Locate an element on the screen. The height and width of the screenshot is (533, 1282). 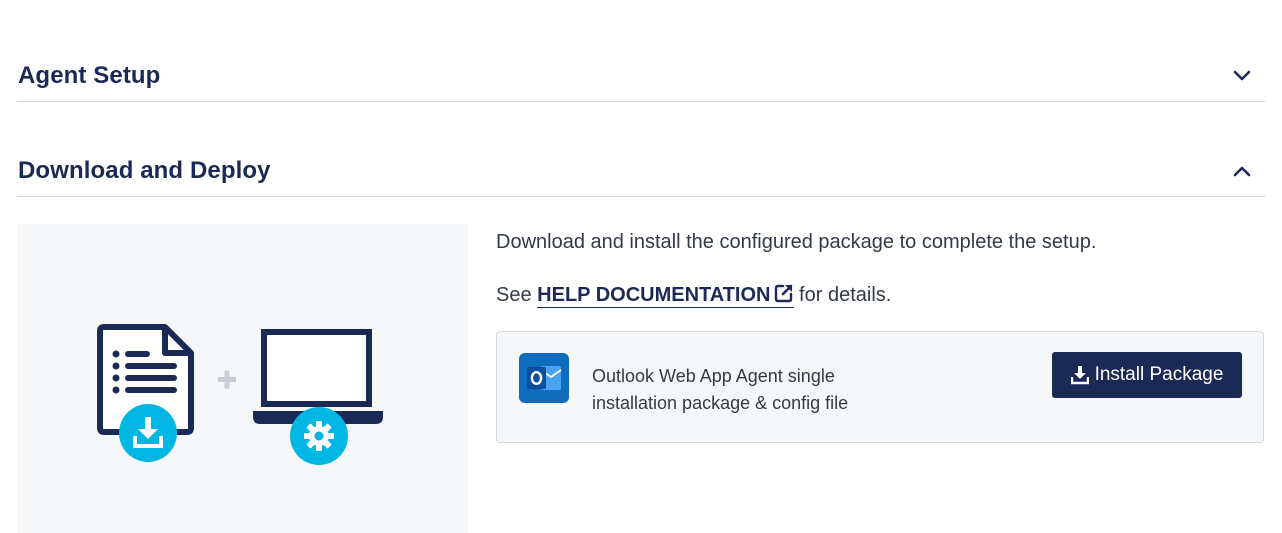
help-line: See HELP DOCUMENTATION for details. is located at coordinates (693, 296).